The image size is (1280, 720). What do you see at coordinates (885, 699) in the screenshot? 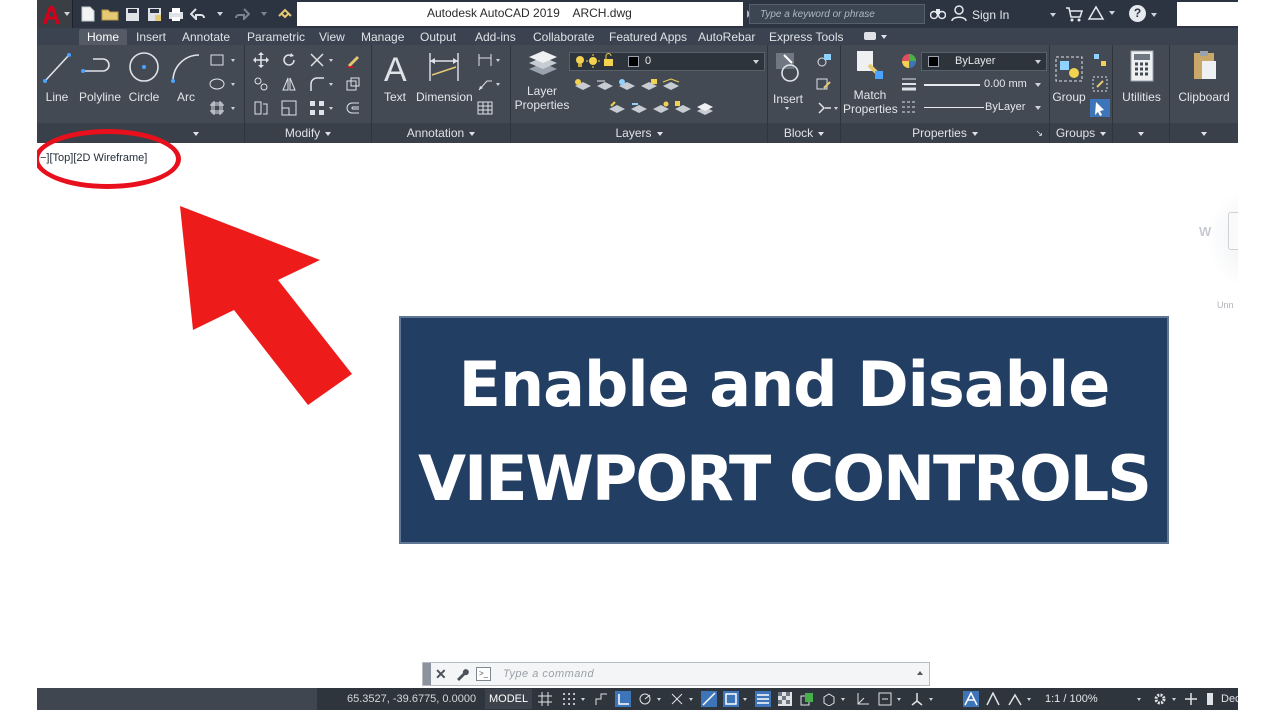
I see `selection-filter-icon` at bounding box center [885, 699].